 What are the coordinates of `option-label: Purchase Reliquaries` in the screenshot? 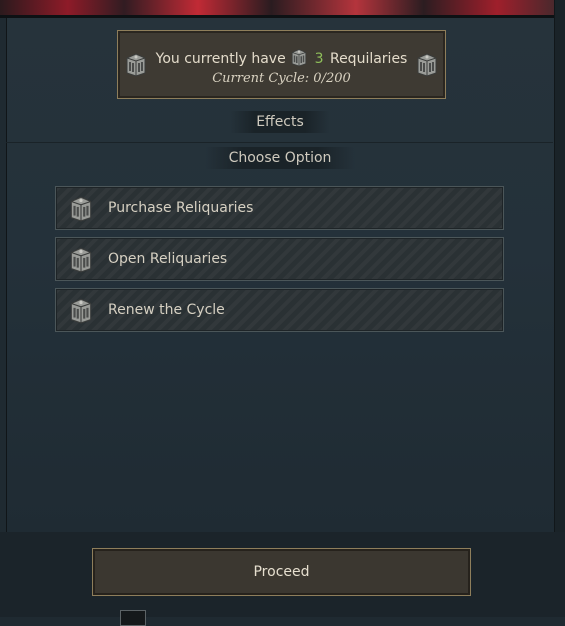 It's located at (181, 208).